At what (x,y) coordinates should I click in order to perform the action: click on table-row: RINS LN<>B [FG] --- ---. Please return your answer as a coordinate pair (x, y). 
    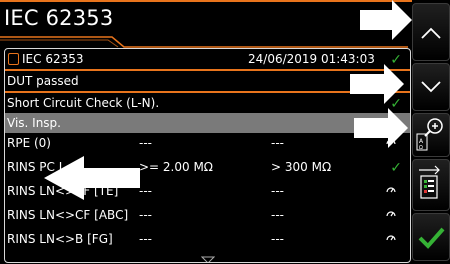
    Looking at the image, I should click on (207, 239).